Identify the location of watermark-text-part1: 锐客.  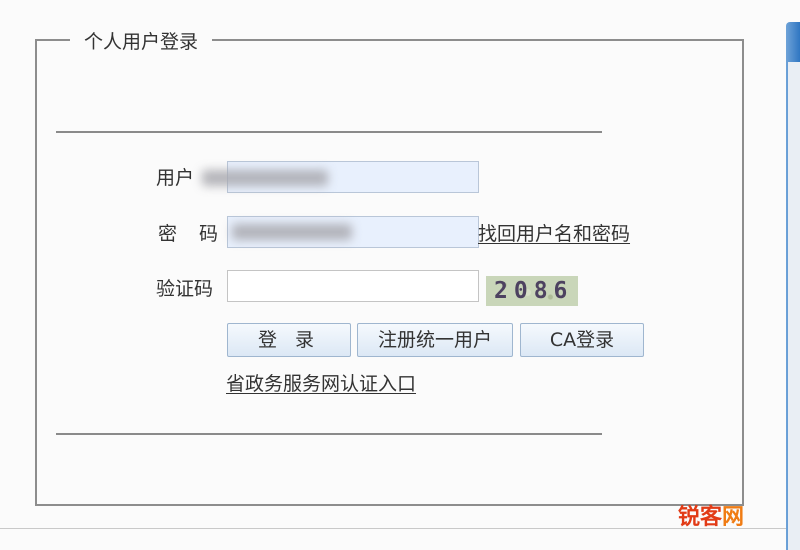
(700, 517).